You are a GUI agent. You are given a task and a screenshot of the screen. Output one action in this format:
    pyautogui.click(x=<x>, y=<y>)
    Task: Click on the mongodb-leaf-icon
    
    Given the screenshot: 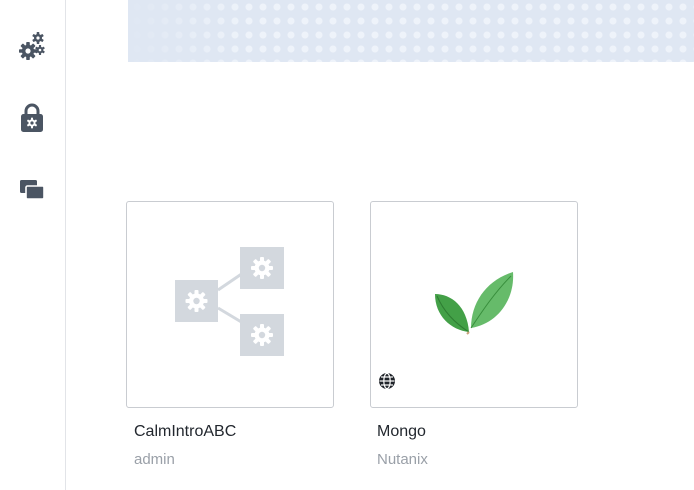 What is the action you would take?
    pyautogui.click(x=474, y=303)
    